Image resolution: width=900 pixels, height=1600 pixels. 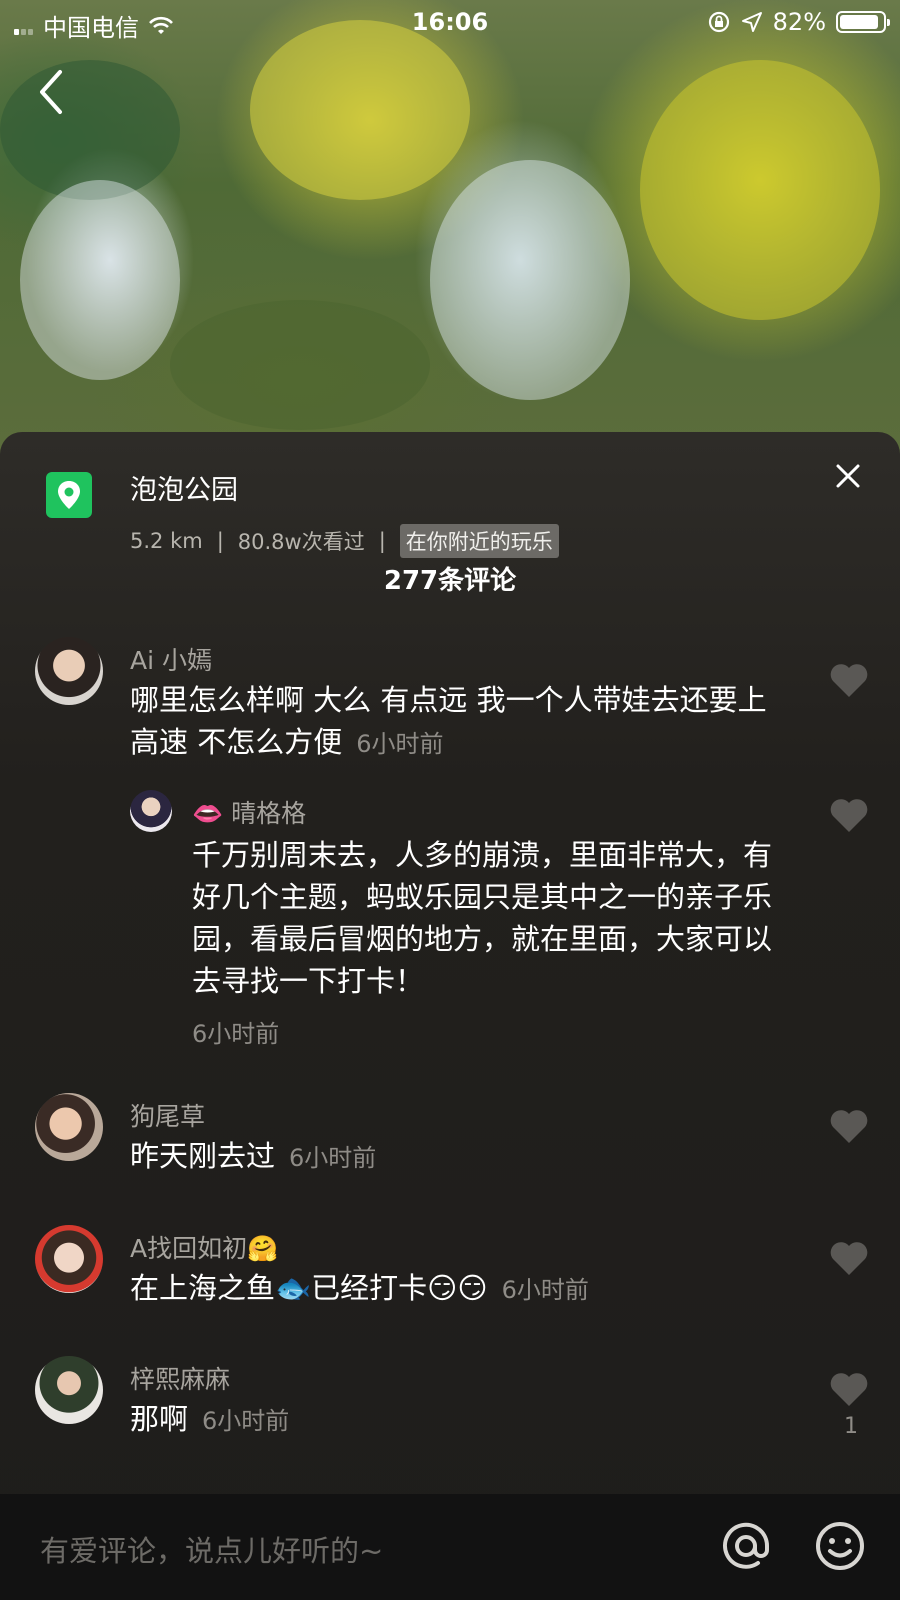 I want to click on comment-item: 狗尾草 昨天刚去过 6小时前, so click(x=450, y=1143).